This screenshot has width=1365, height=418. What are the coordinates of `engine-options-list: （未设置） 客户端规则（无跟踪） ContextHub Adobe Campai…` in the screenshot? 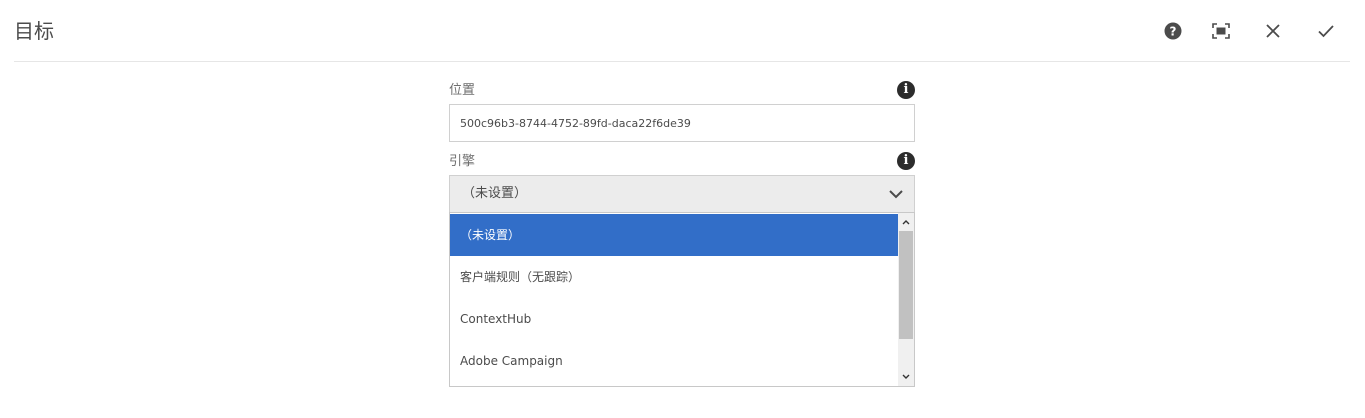 It's located at (682, 299).